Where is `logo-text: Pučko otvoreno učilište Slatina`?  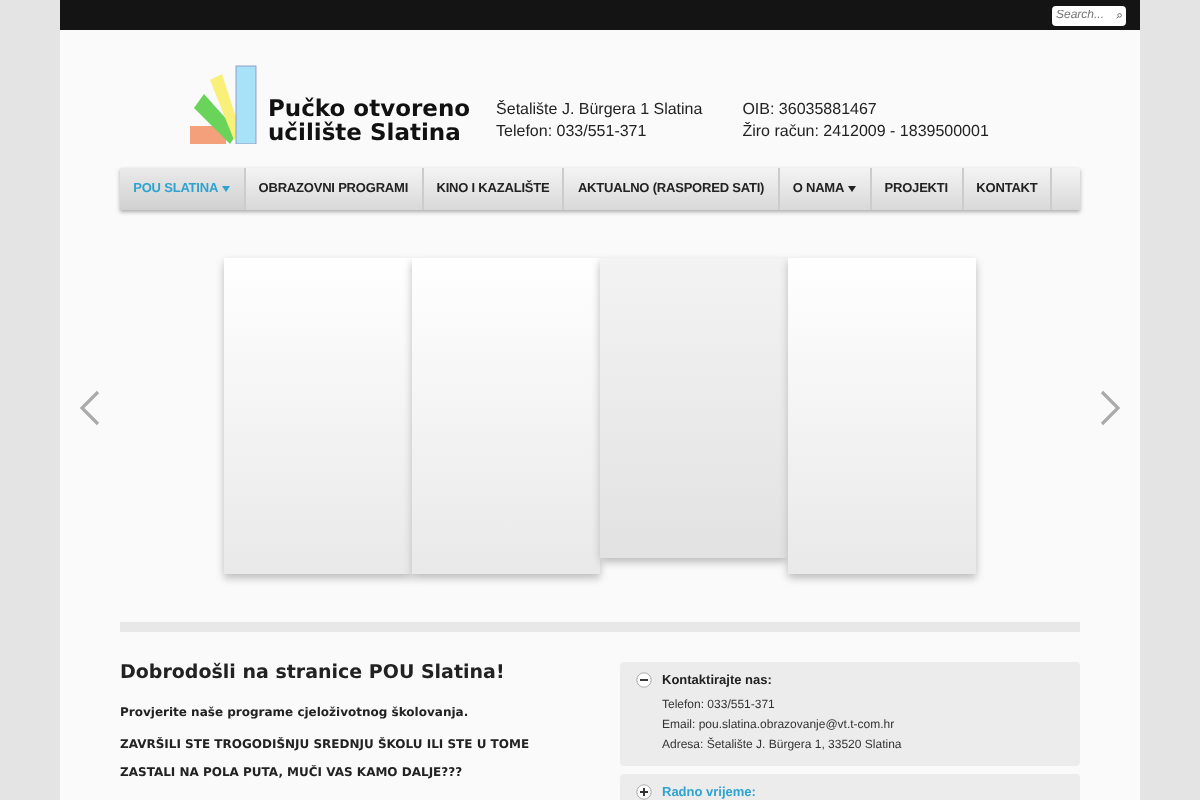 logo-text: Pučko otvoreno učilište Slatina is located at coordinates (369, 120).